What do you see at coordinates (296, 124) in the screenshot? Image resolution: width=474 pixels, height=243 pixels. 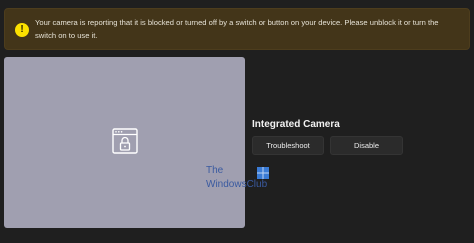 I see `camera-name: Integrated Camera` at bounding box center [296, 124].